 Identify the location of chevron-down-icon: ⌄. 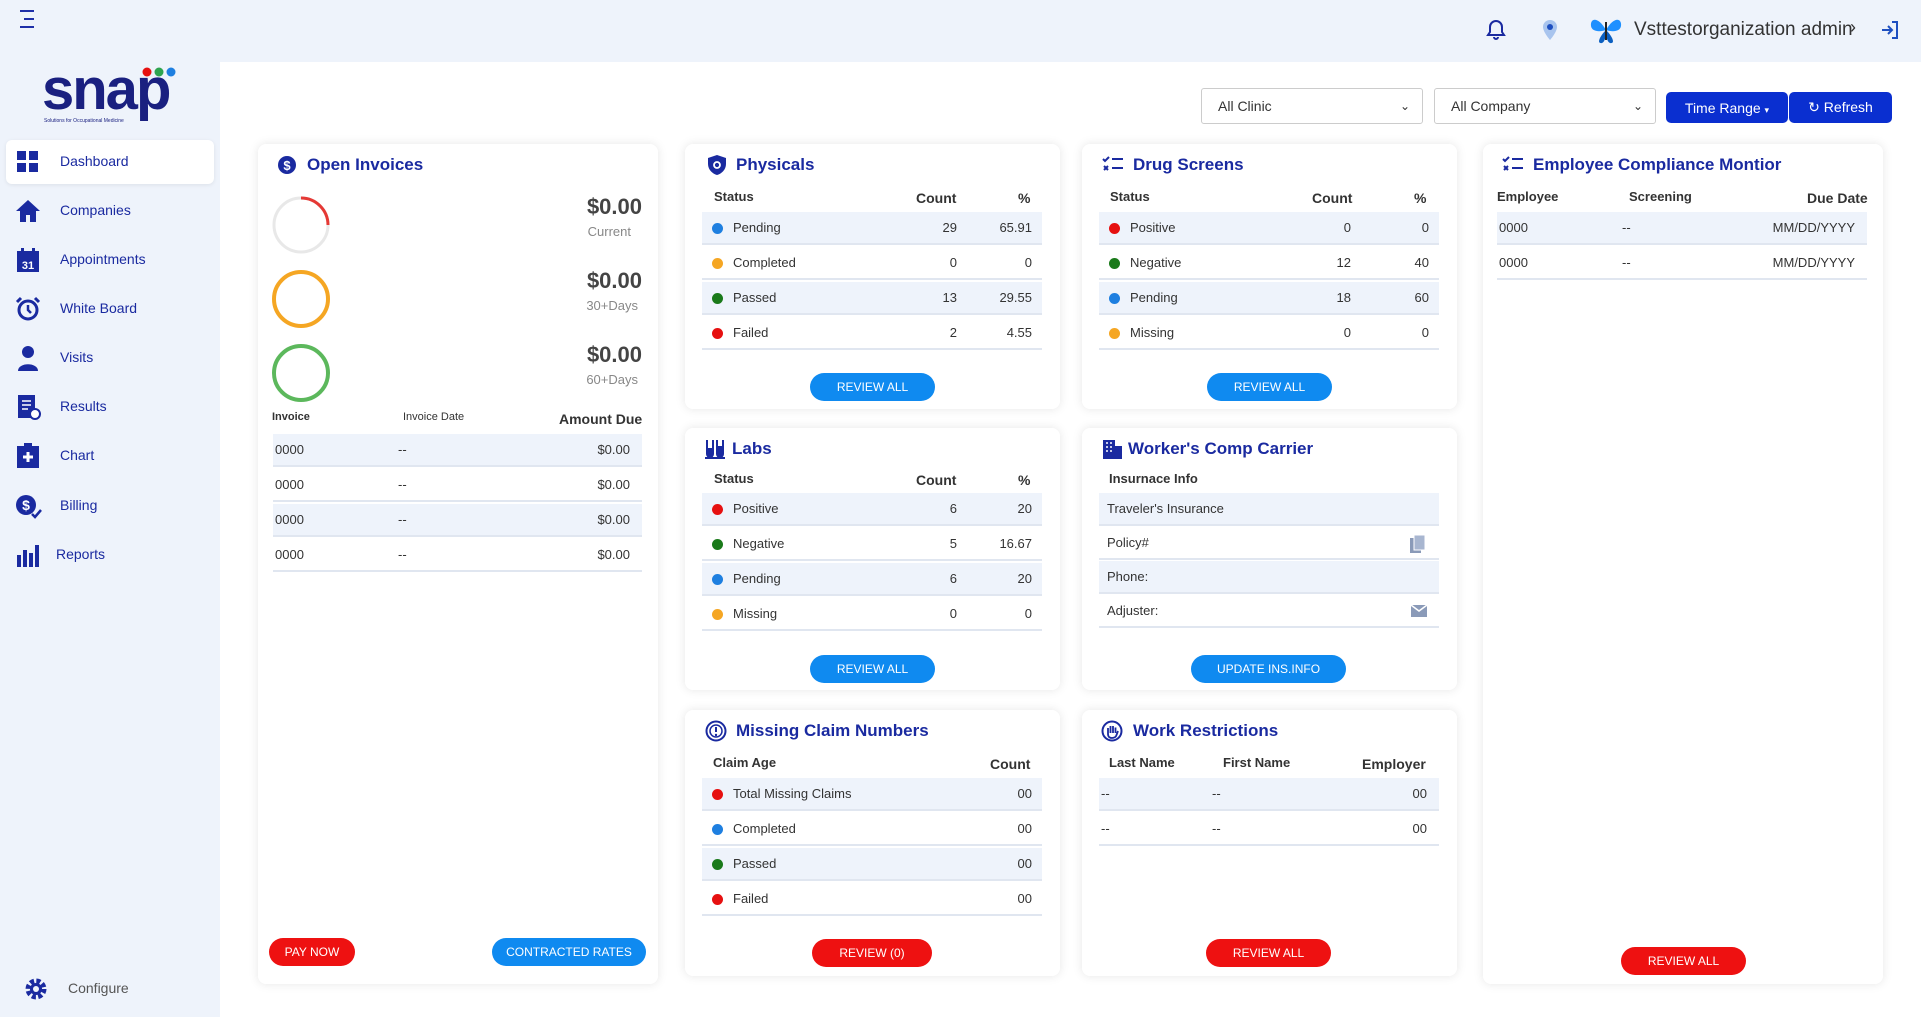
(1637, 106).